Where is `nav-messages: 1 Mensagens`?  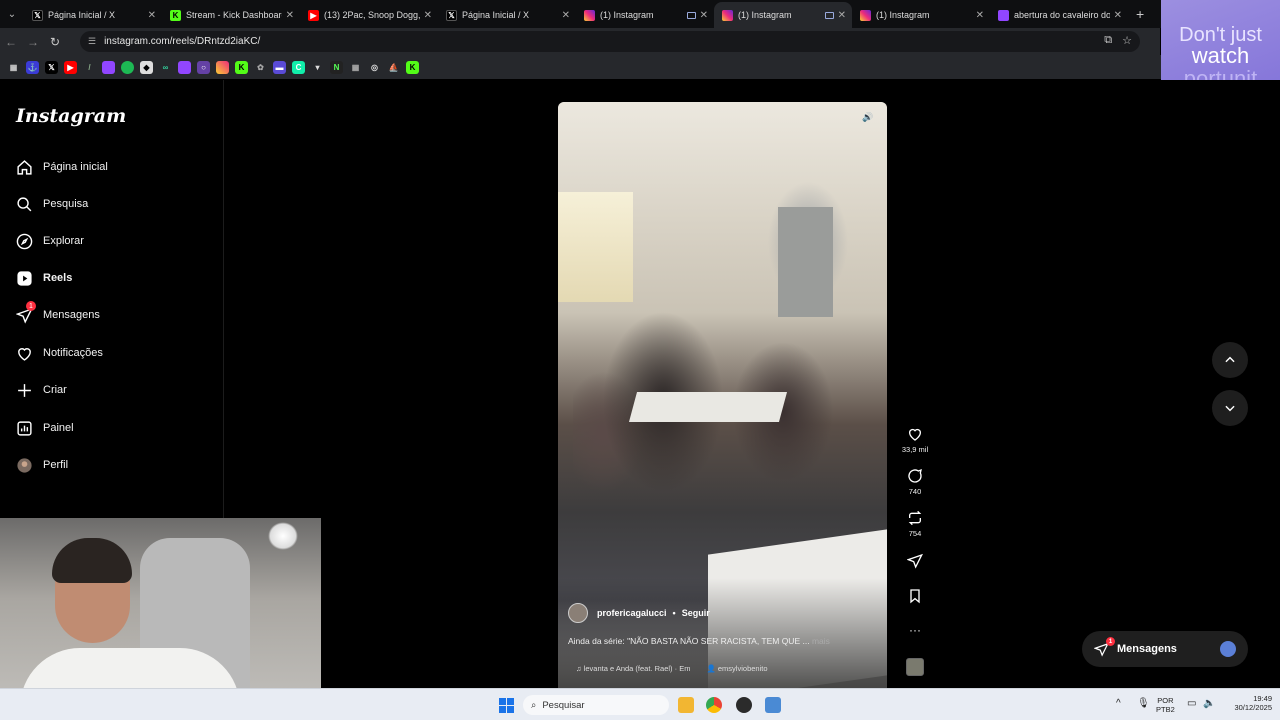 nav-messages: 1 Mensagens is located at coordinates (58, 313).